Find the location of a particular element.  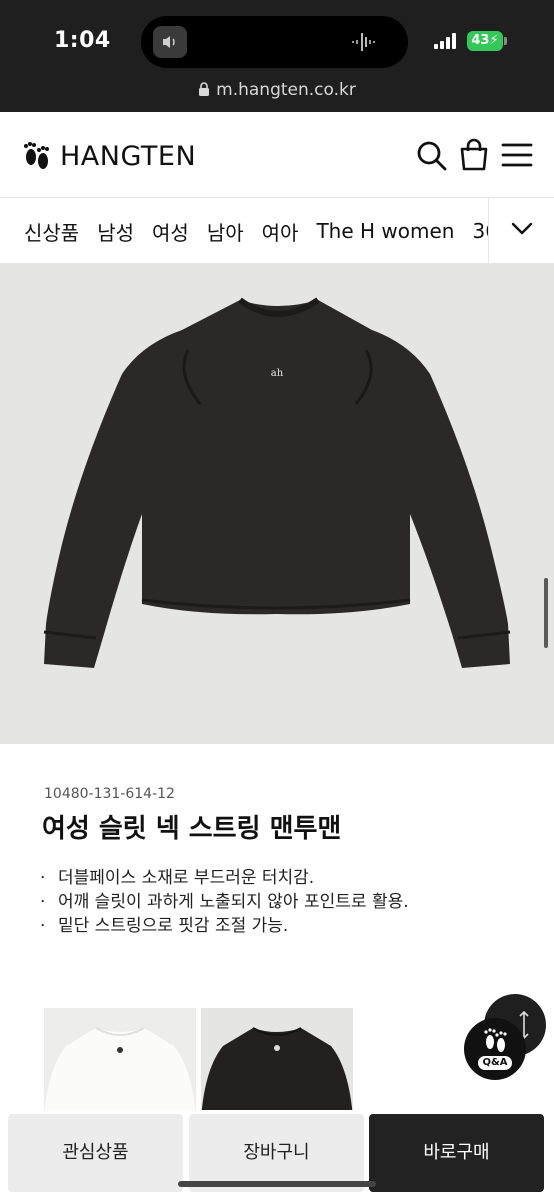

category-boys: 남아 is located at coordinates (225, 231).